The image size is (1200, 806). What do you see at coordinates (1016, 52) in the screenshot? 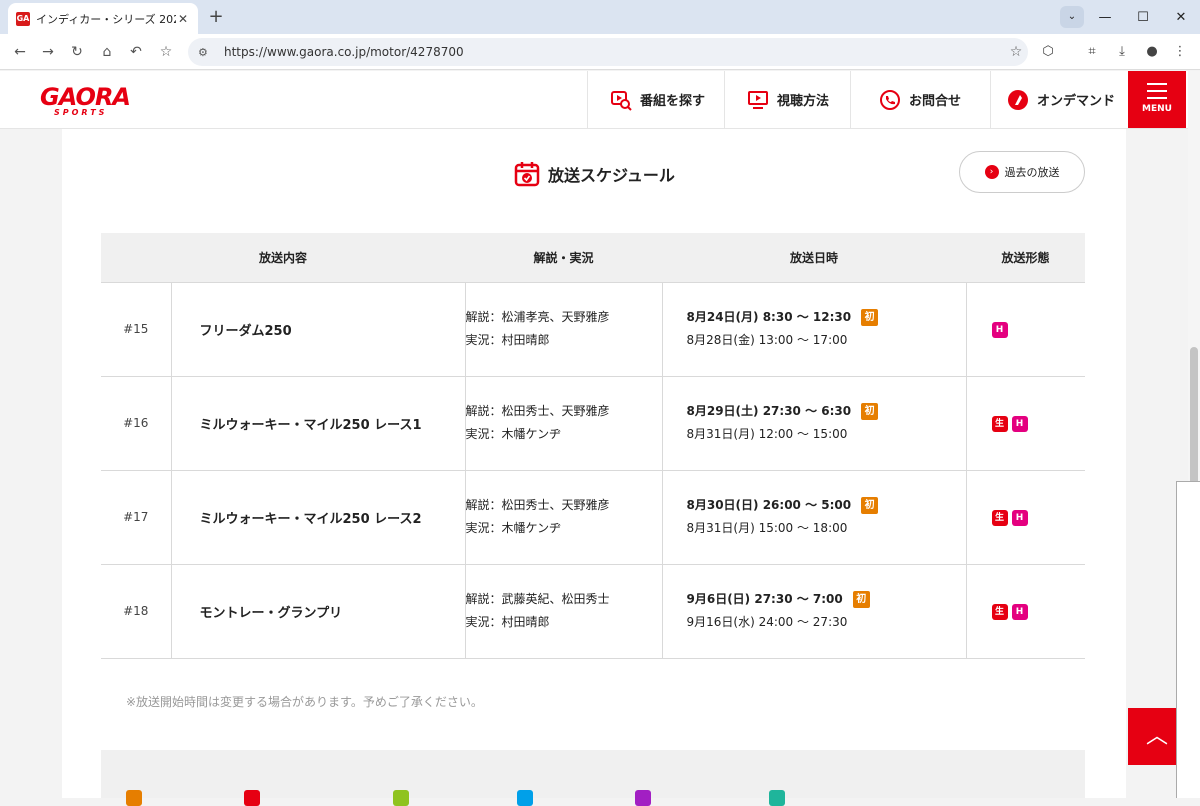
I see `bookmark-star-icon: ☆` at bounding box center [1016, 52].